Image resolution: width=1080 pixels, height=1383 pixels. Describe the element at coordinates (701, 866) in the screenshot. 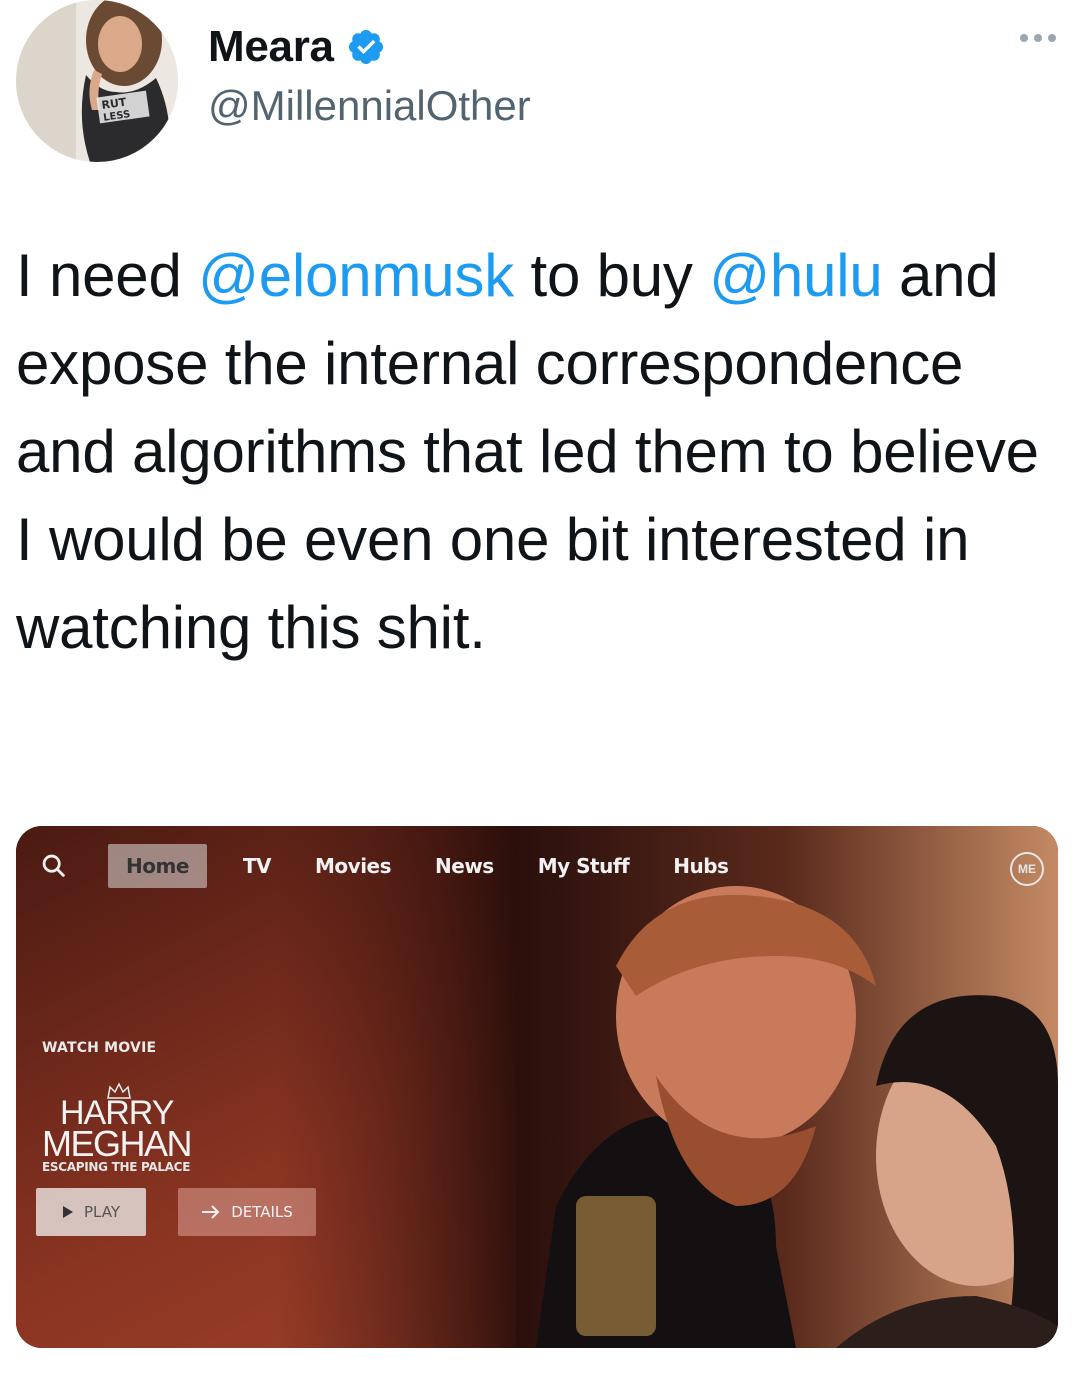

I see `nav-tab-hubs: Hubs` at that location.